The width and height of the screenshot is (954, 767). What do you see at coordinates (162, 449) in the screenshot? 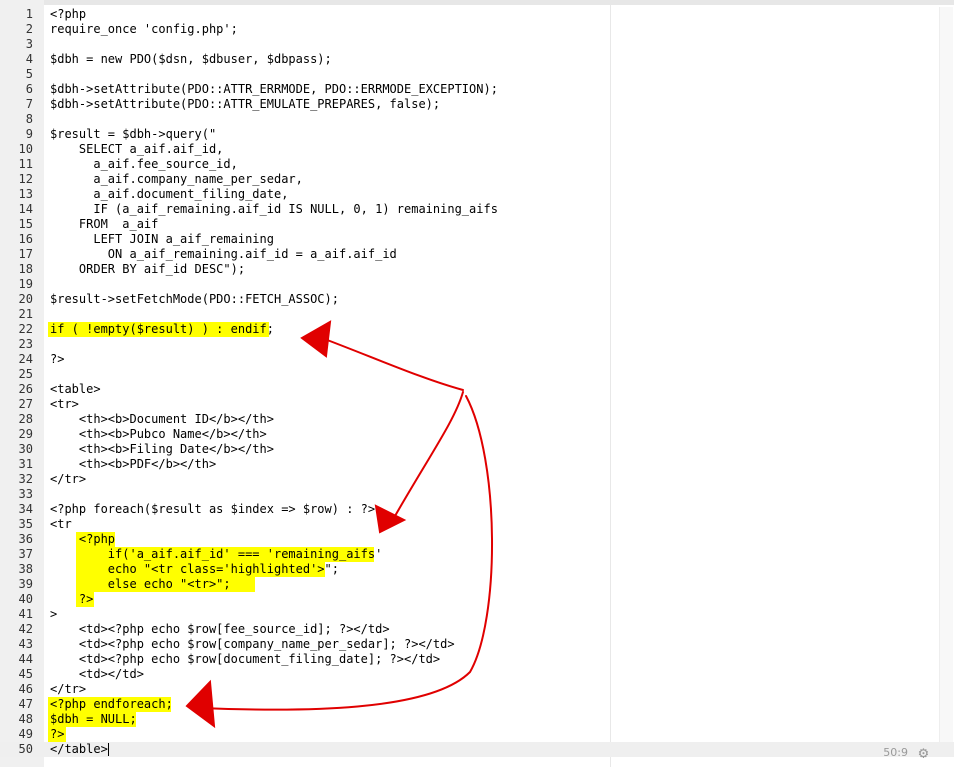
I see `code-text: <th><b>Filing Date</b></th>` at bounding box center [162, 449].